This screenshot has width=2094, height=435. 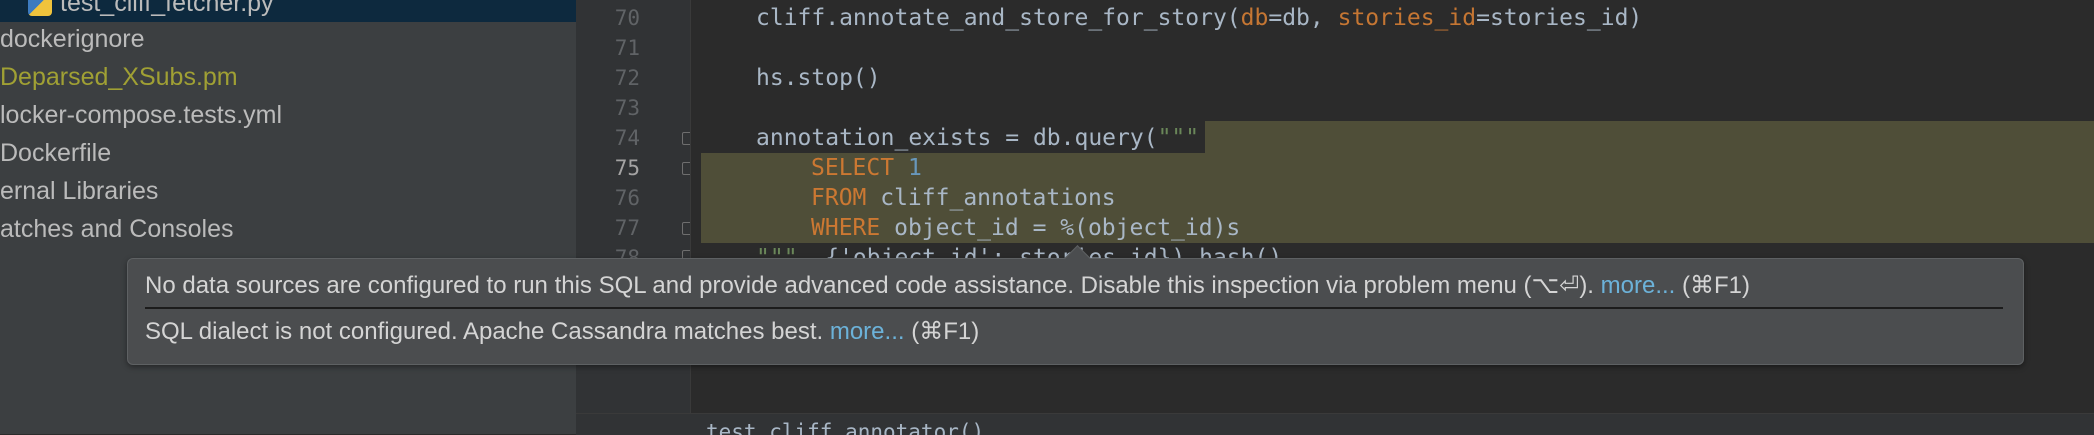 I want to click on tree-item-label: locker-compose.tests.yml, so click(x=141, y=115).